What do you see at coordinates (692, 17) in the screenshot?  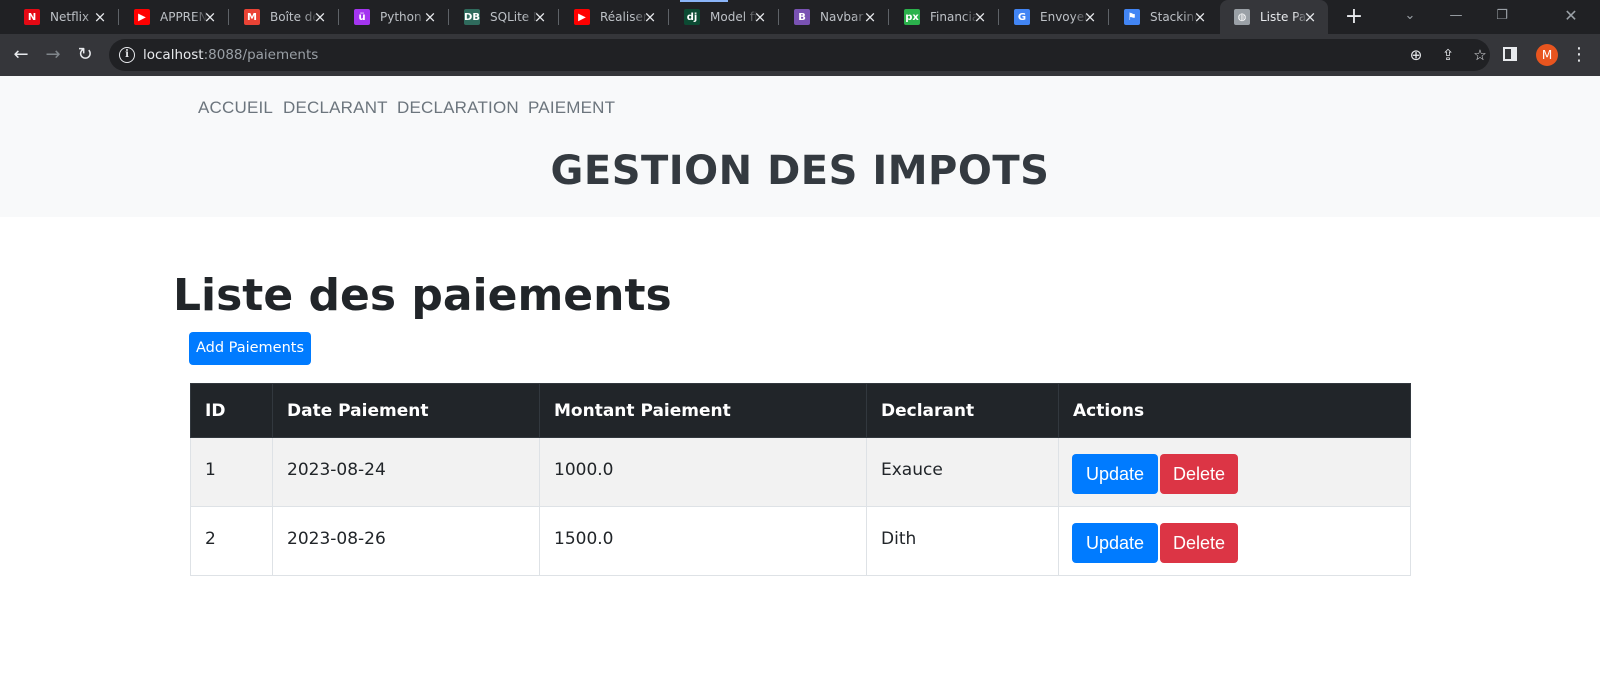 I see `django-icon: dj` at bounding box center [692, 17].